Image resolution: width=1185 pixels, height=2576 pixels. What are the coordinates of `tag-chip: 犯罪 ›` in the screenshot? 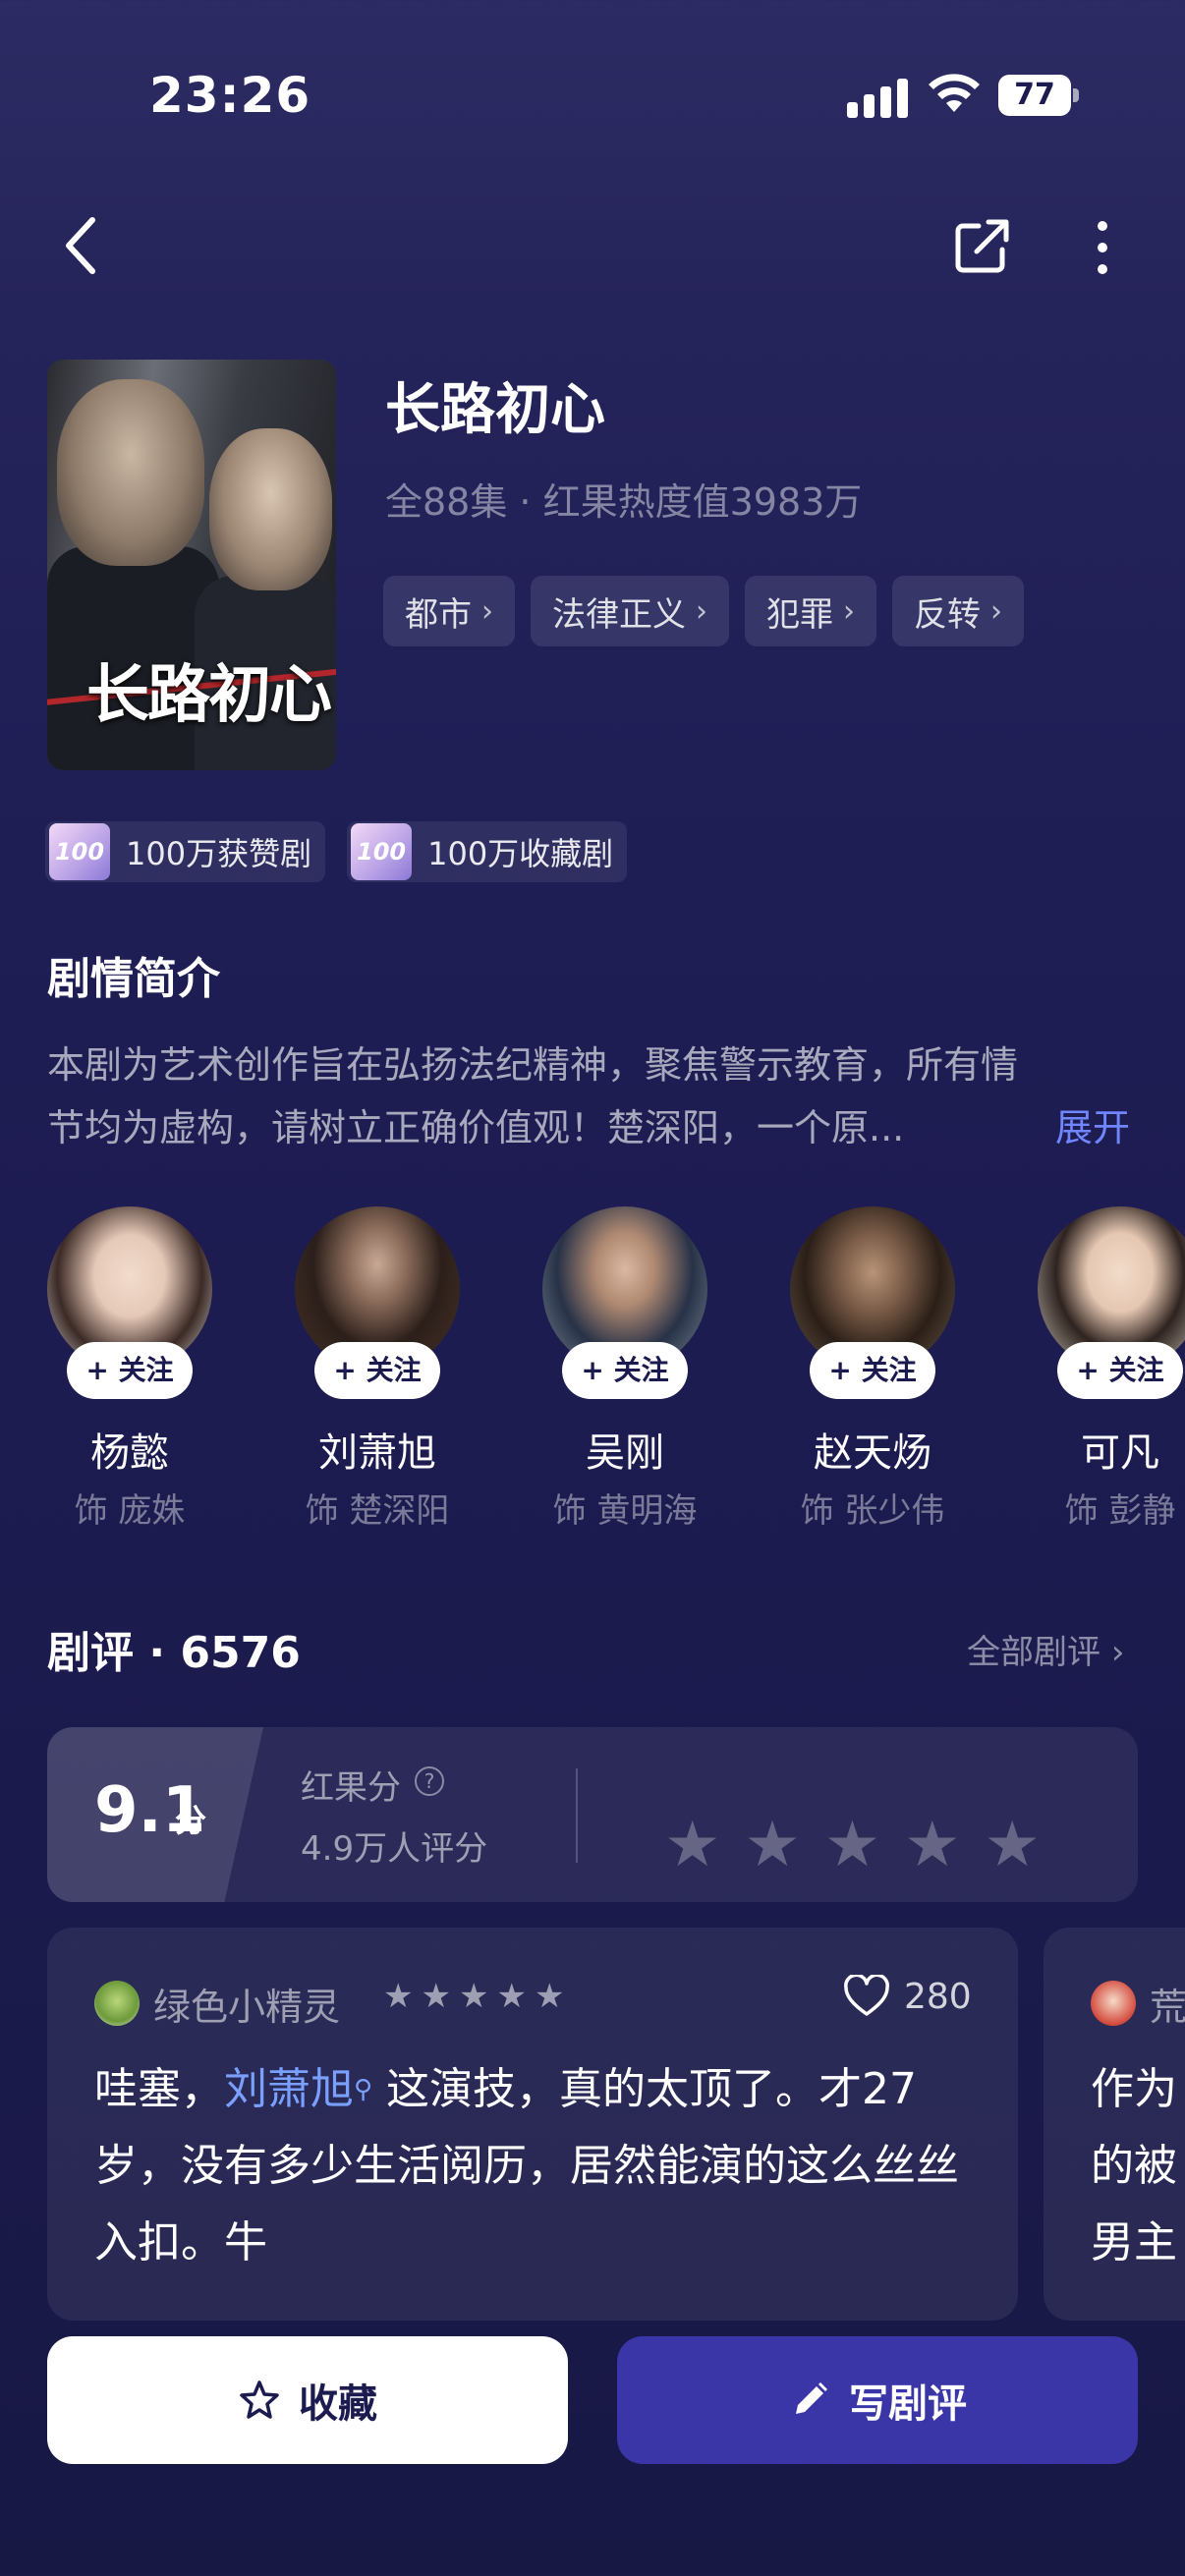 It's located at (811, 611).